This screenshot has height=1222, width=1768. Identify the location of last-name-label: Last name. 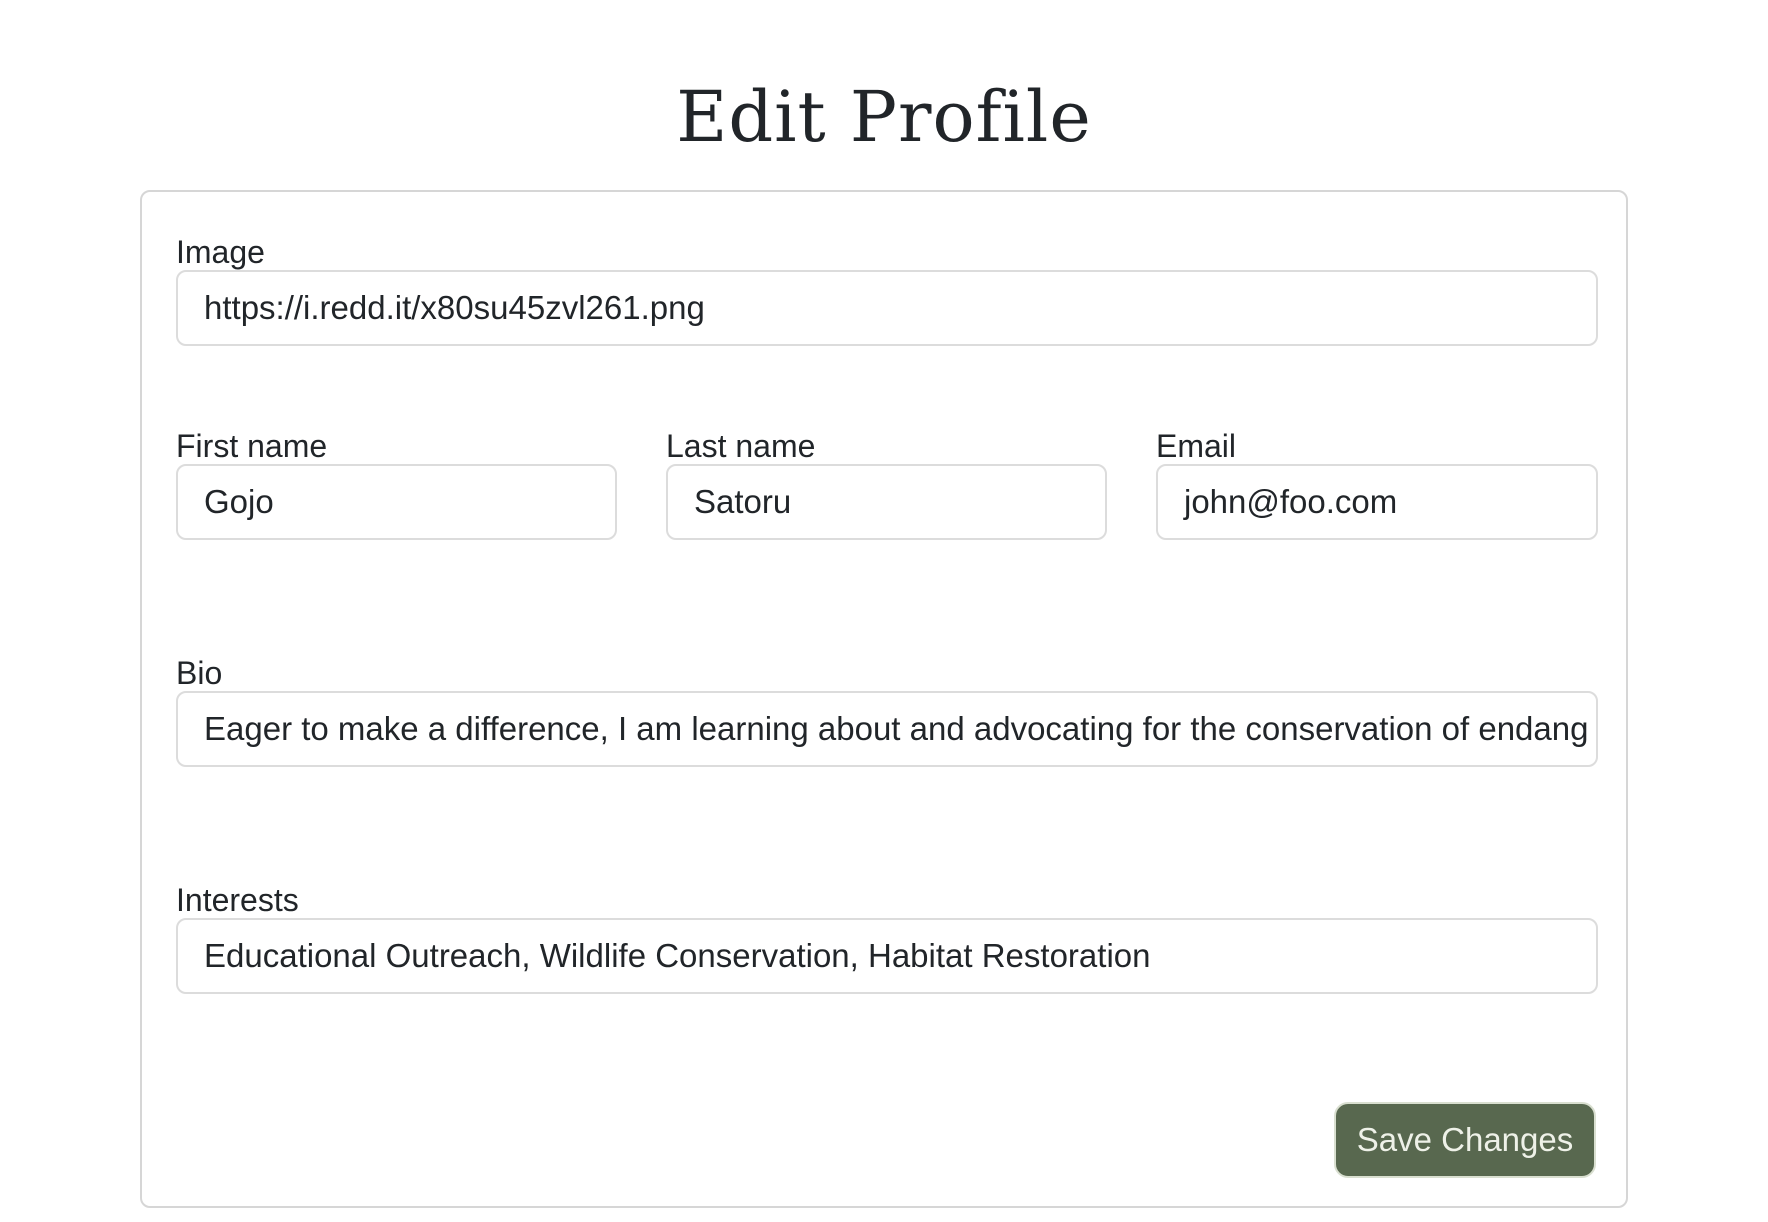
(741, 446).